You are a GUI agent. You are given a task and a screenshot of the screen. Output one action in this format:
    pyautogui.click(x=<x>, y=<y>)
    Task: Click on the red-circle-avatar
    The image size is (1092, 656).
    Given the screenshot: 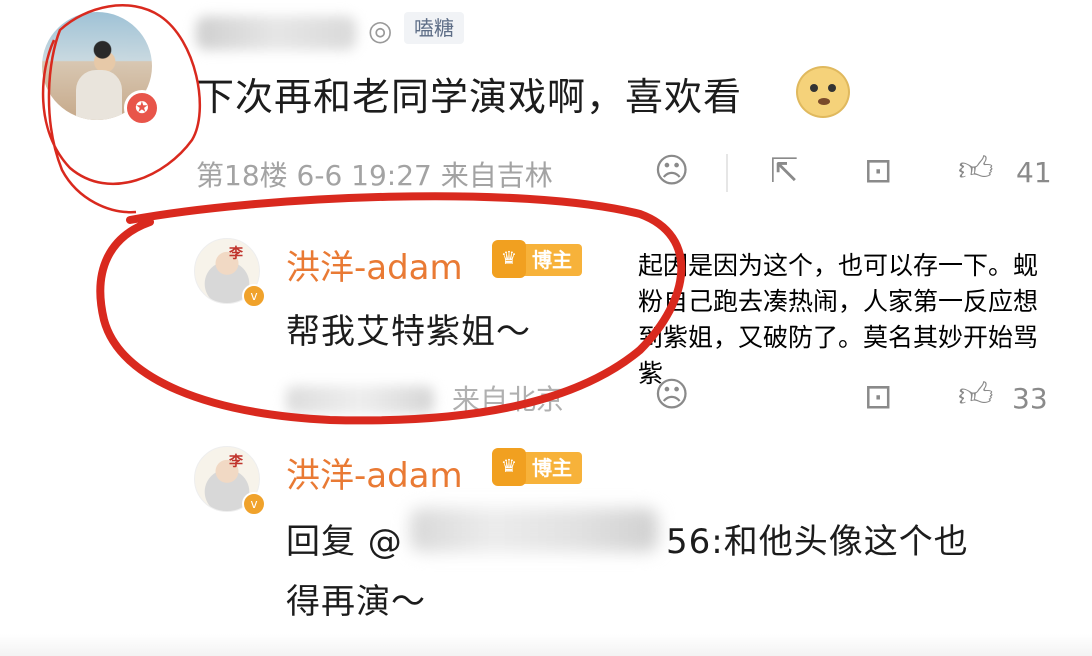 What is the action you would take?
    pyautogui.click(x=121, y=109)
    